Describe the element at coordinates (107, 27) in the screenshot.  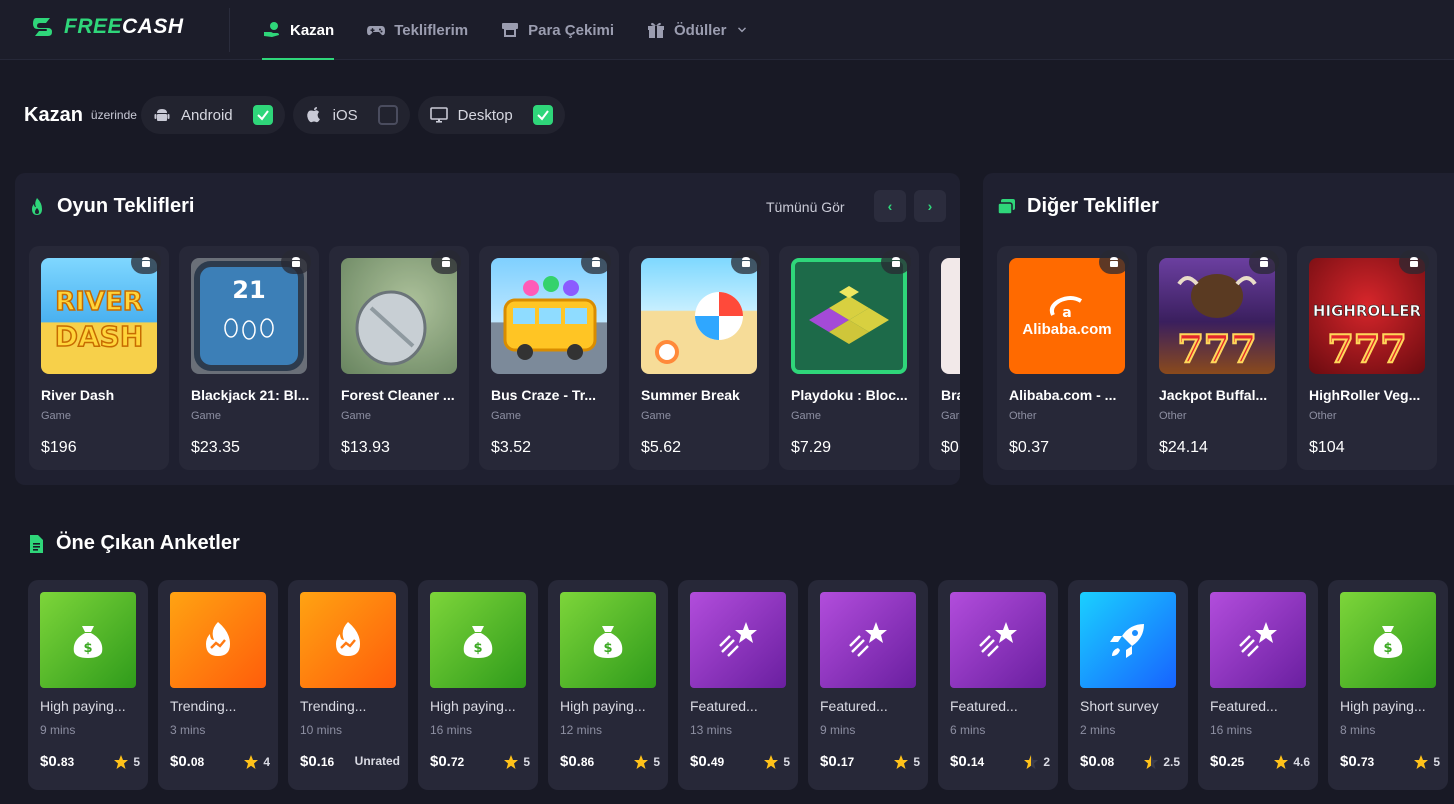
I see `freecash-logo: FREECASH` at that location.